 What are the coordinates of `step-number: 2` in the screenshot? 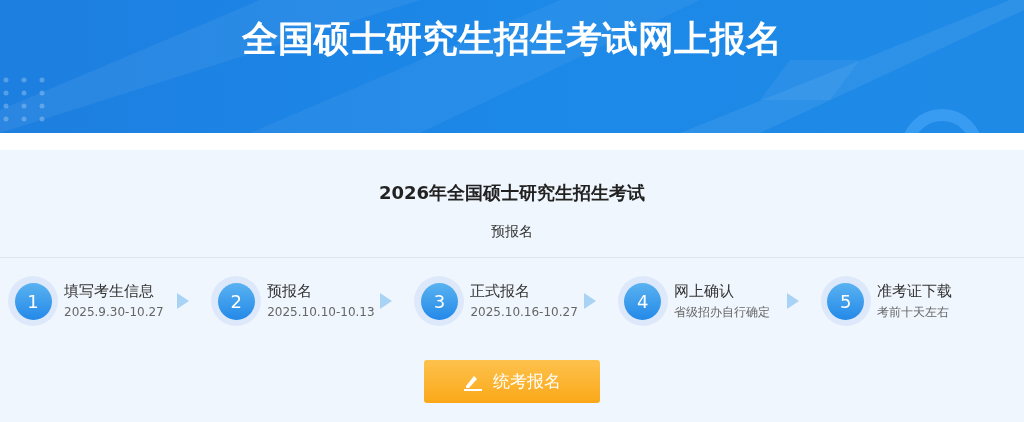 It's located at (236, 301).